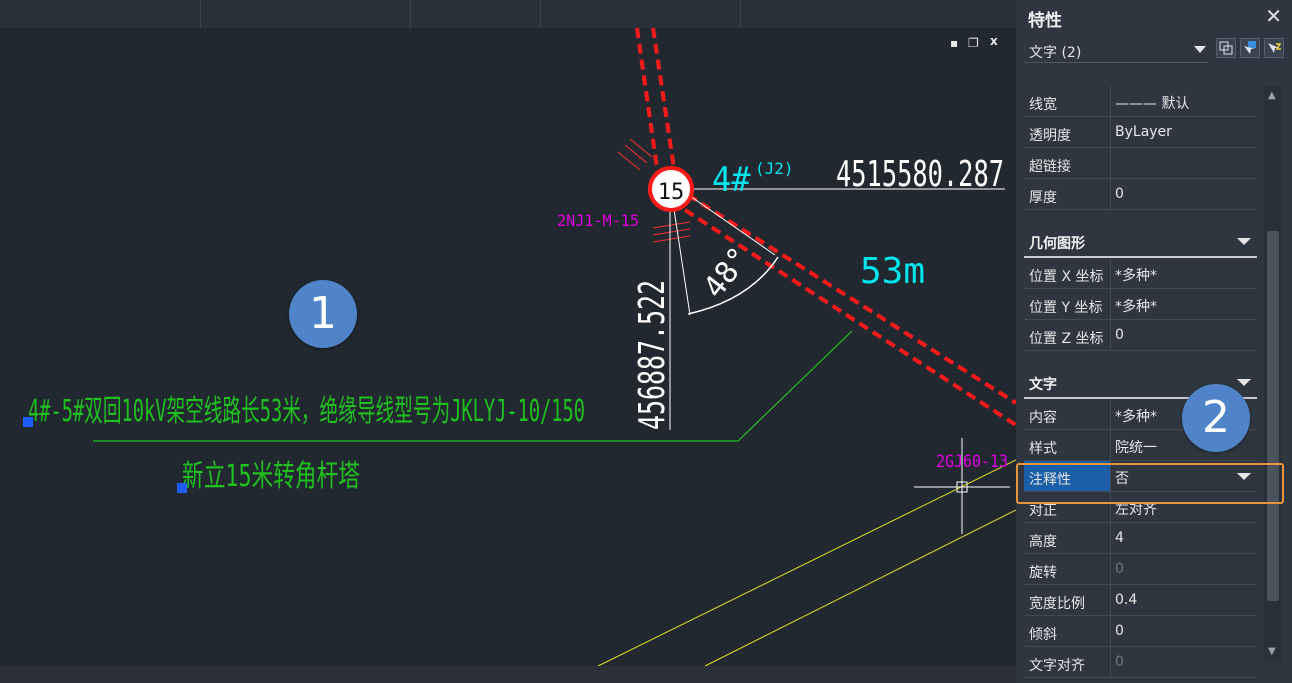 The image size is (1292, 683). I want to click on section-geometry: 几何图形, so click(1140, 242).